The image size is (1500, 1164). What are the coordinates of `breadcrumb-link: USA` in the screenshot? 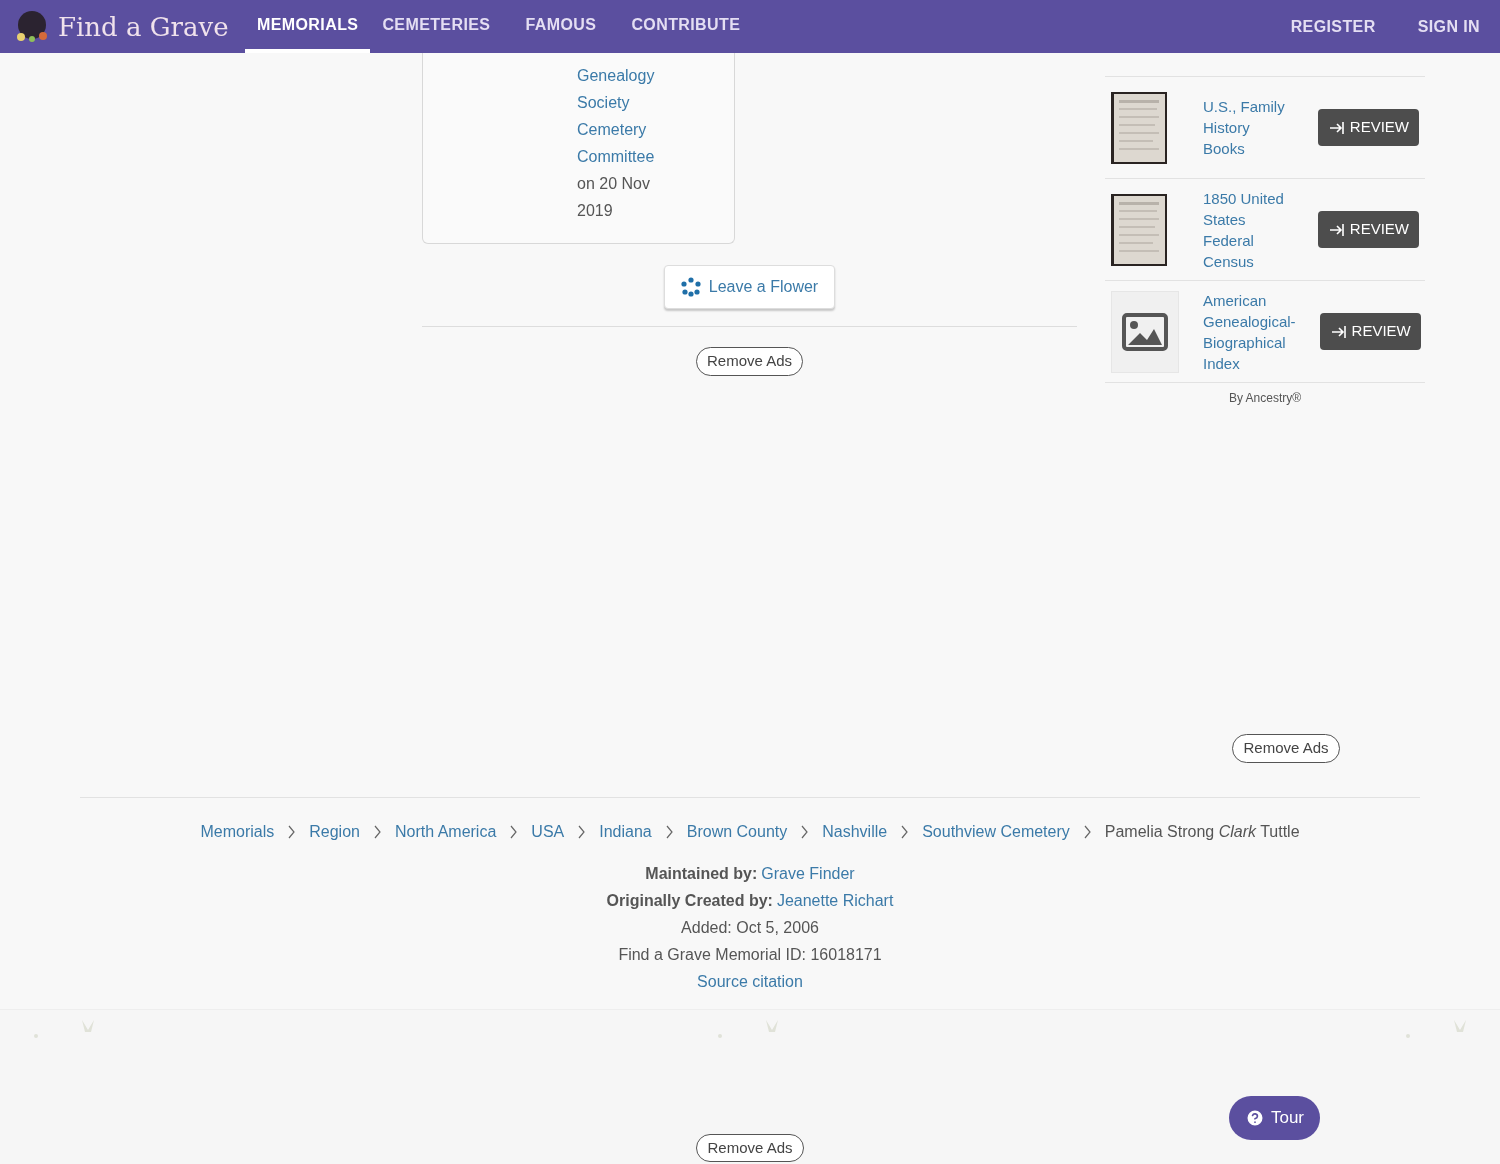 It's located at (548, 831).